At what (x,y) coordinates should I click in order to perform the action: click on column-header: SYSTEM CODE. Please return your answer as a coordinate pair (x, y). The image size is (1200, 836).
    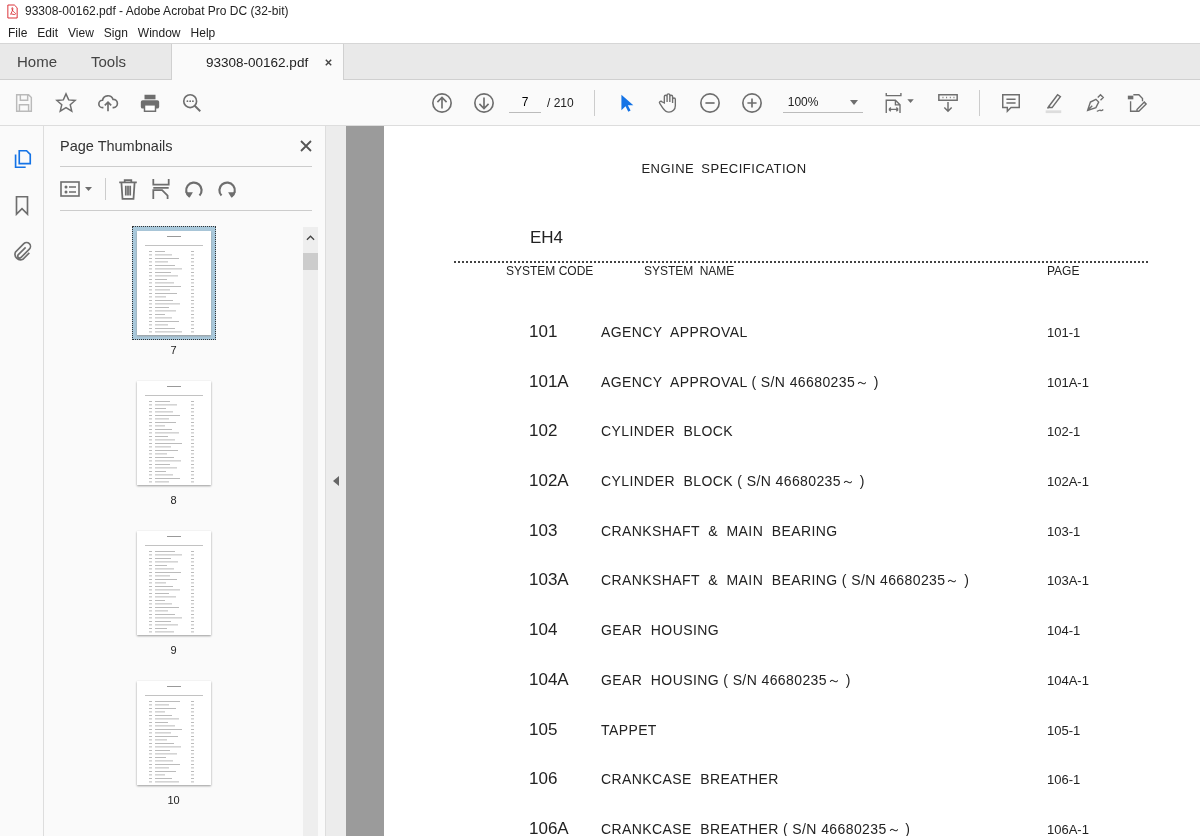
    Looking at the image, I should click on (550, 271).